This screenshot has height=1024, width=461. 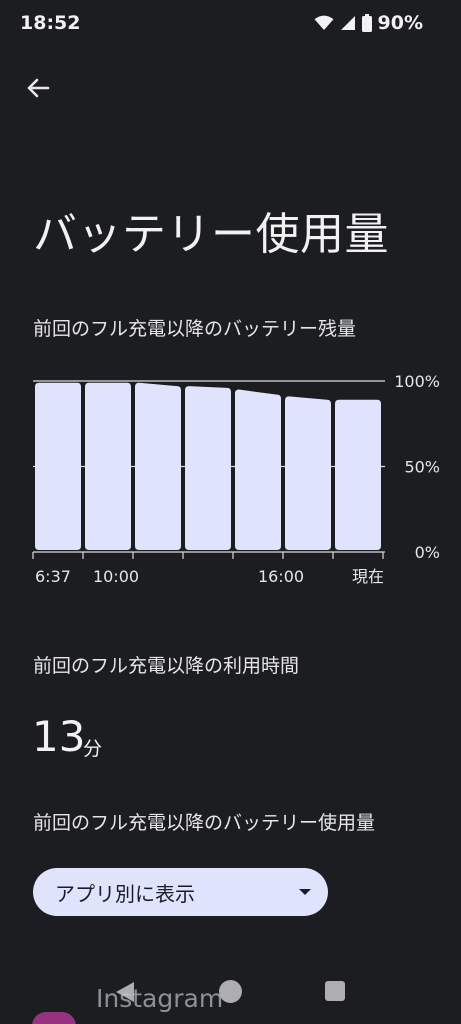 What do you see at coordinates (347, 23) in the screenshot?
I see `signal-icon` at bounding box center [347, 23].